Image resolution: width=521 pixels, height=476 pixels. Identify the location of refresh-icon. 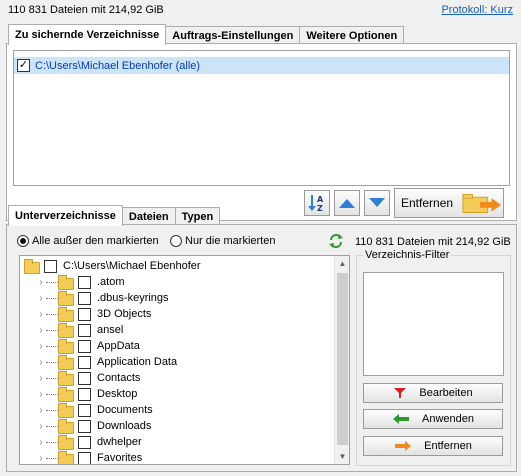
(336, 241).